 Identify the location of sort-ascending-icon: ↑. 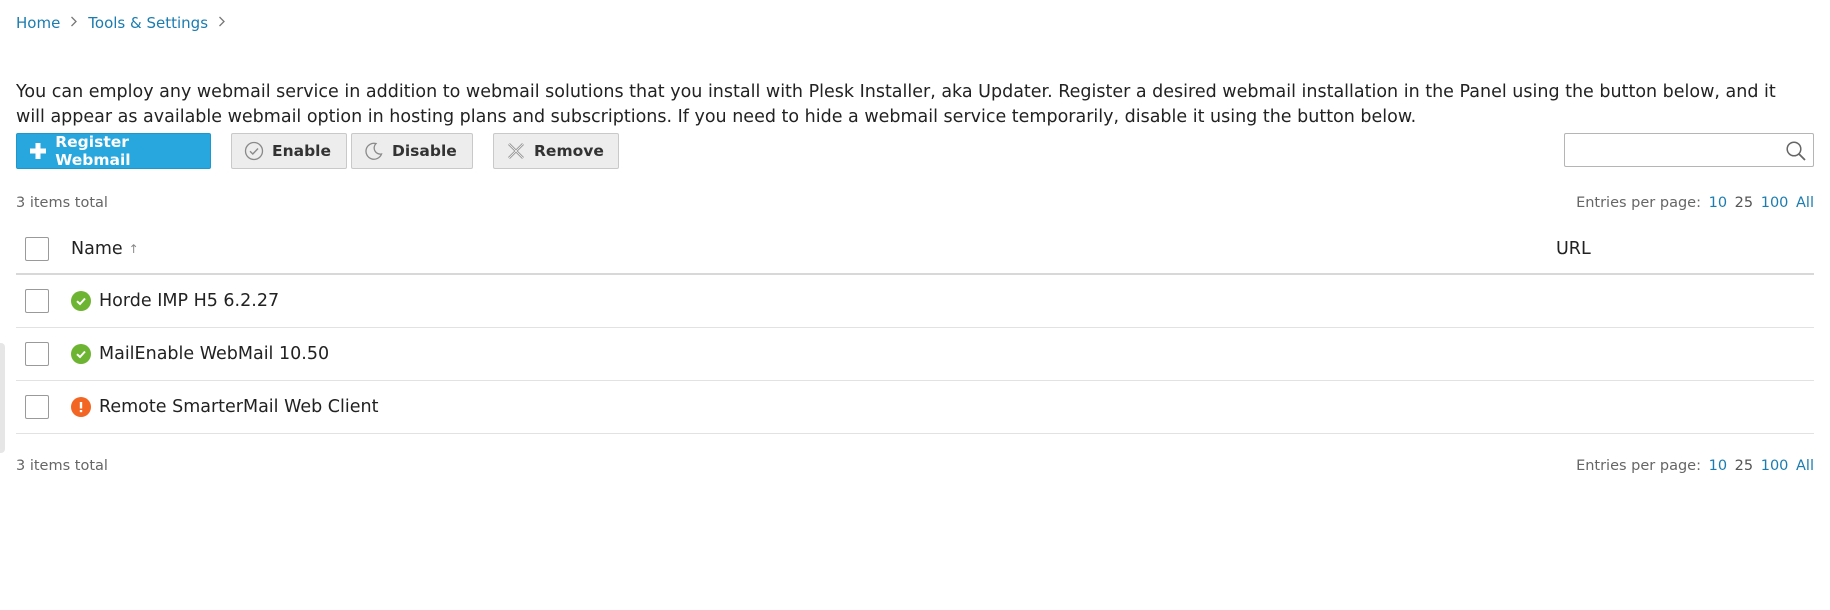
(133, 249).